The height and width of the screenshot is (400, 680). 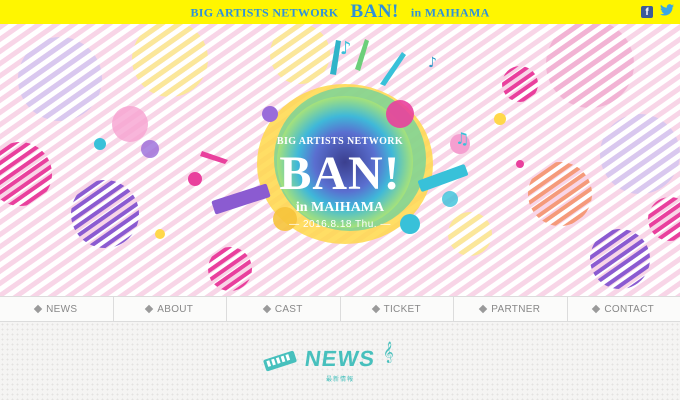 What do you see at coordinates (340, 358) in the screenshot?
I see `news-title: NEWS` at bounding box center [340, 358].